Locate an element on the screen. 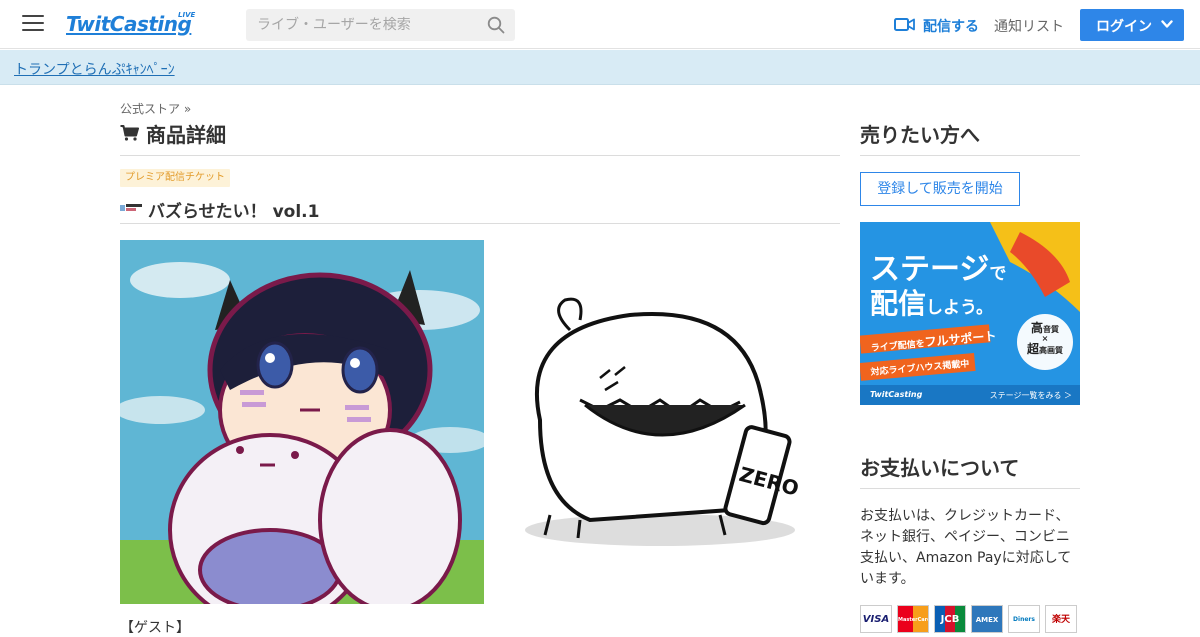 Image resolution: width=1200 pixels, height=637 pixels. breadcrumb: 公式ストア » is located at coordinates (155, 108).